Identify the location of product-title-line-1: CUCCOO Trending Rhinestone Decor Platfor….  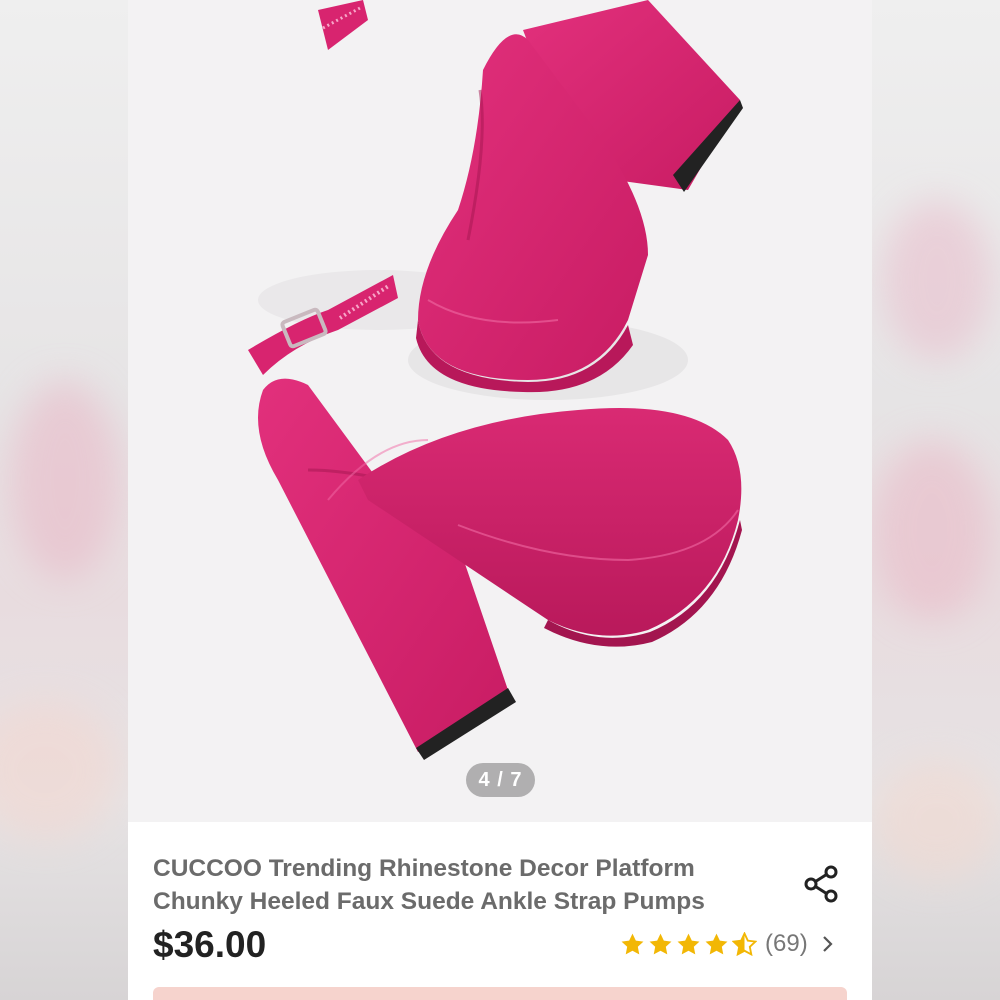
(424, 868).